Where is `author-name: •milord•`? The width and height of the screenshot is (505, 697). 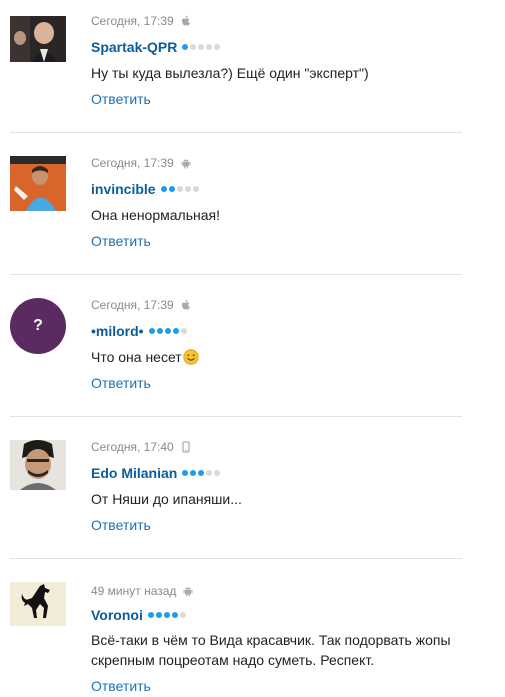 author-name: •milord• is located at coordinates (117, 331).